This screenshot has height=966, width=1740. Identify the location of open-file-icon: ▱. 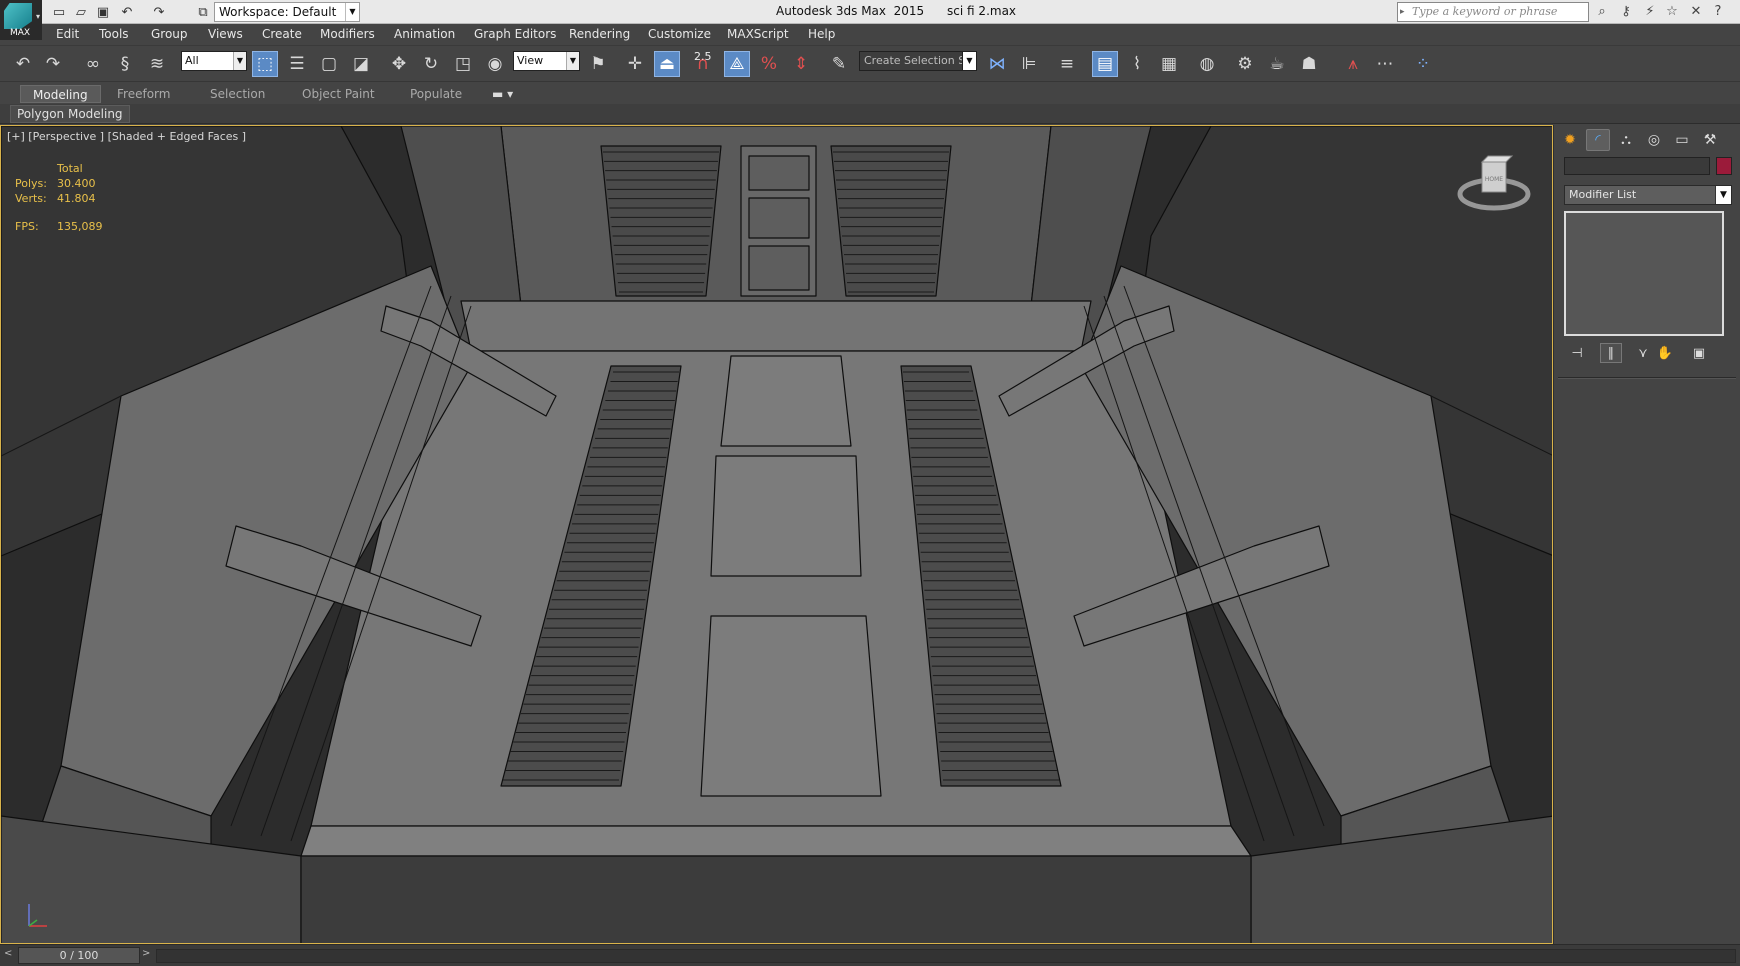
(81, 12).